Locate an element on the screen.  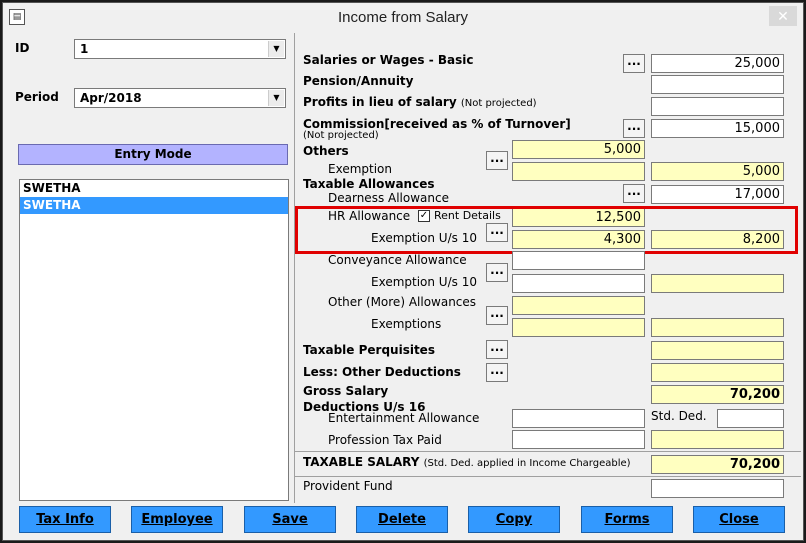
gross-salary-field: 70,200 is located at coordinates (717, 394).